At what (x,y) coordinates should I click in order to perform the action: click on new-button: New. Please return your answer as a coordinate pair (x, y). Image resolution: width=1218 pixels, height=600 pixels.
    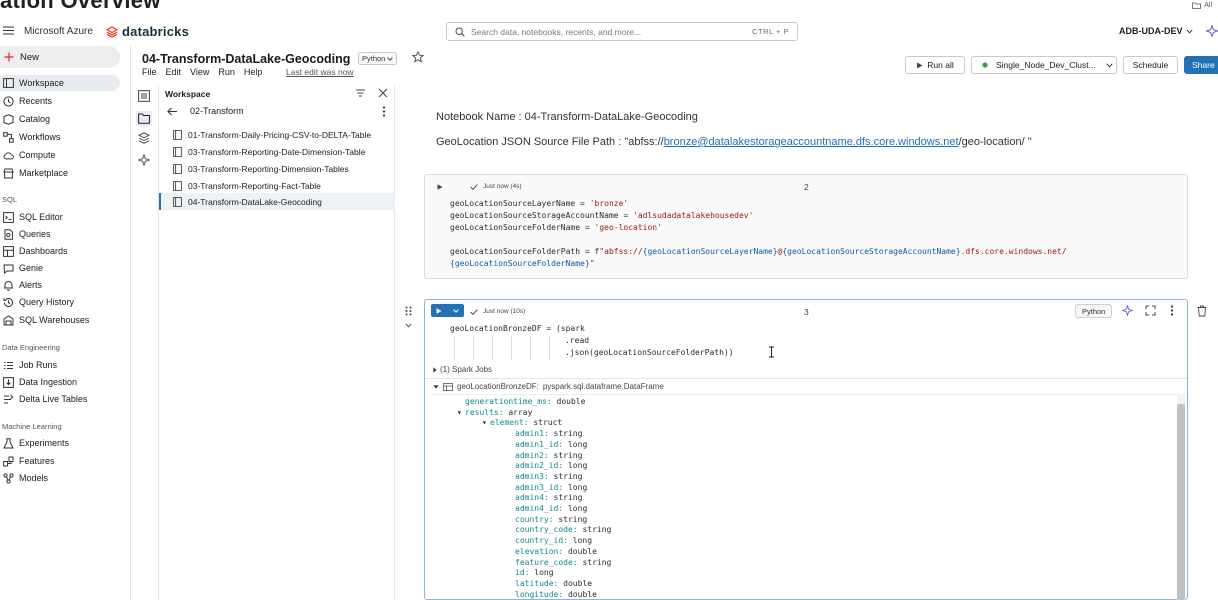
    Looking at the image, I should click on (60, 57).